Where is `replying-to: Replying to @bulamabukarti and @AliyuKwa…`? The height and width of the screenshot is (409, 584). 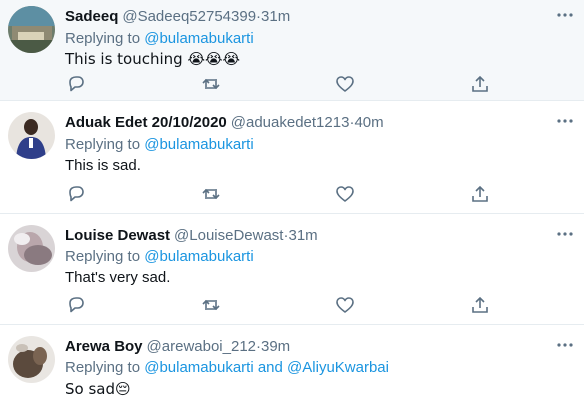 replying-to: Replying to @bulamabukarti and @AliyuKwa… is located at coordinates (227, 367).